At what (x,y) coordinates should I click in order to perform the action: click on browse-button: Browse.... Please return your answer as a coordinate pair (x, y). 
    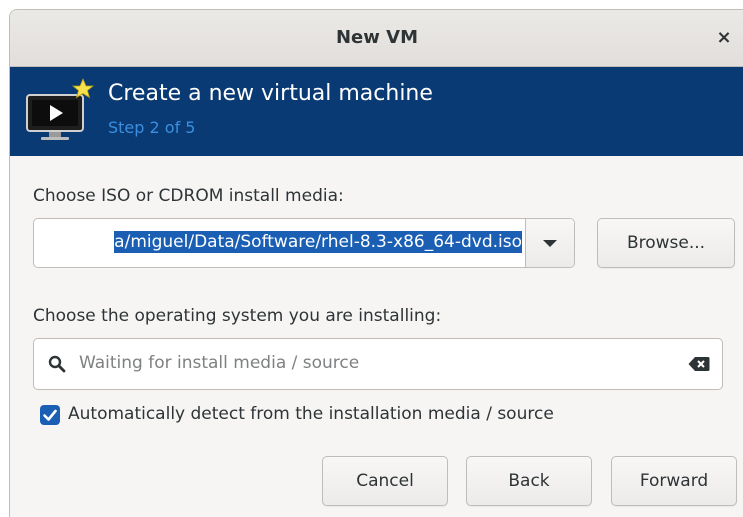
    Looking at the image, I should click on (666, 243).